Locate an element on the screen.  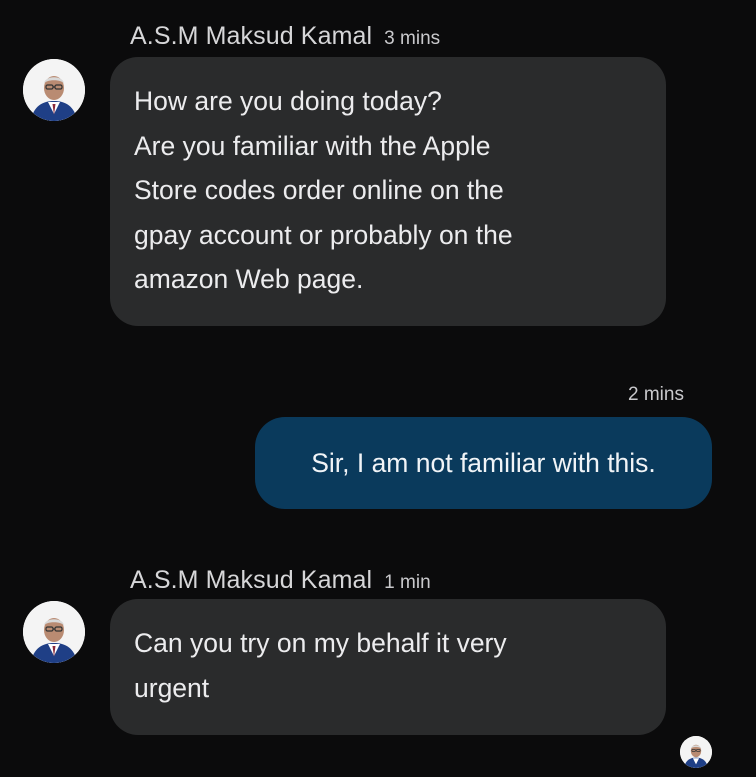
read-receipt-avatar-icon is located at coordinates (696, 752).